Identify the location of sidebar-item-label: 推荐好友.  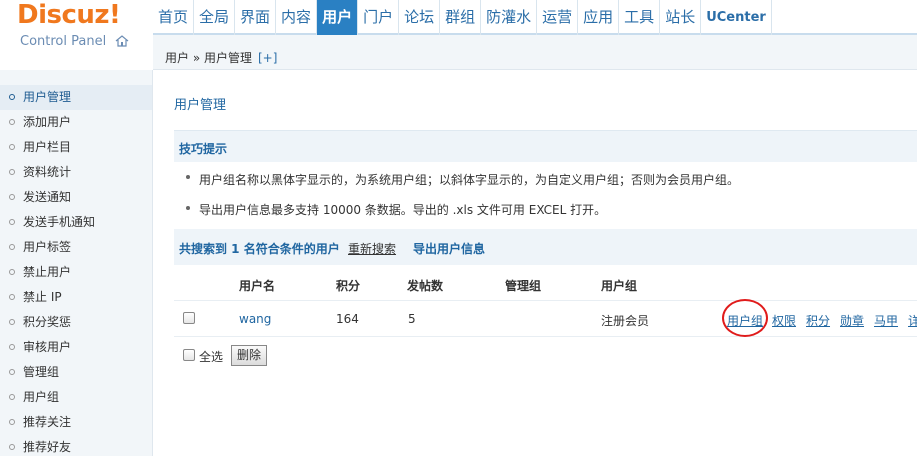
(47, 447).